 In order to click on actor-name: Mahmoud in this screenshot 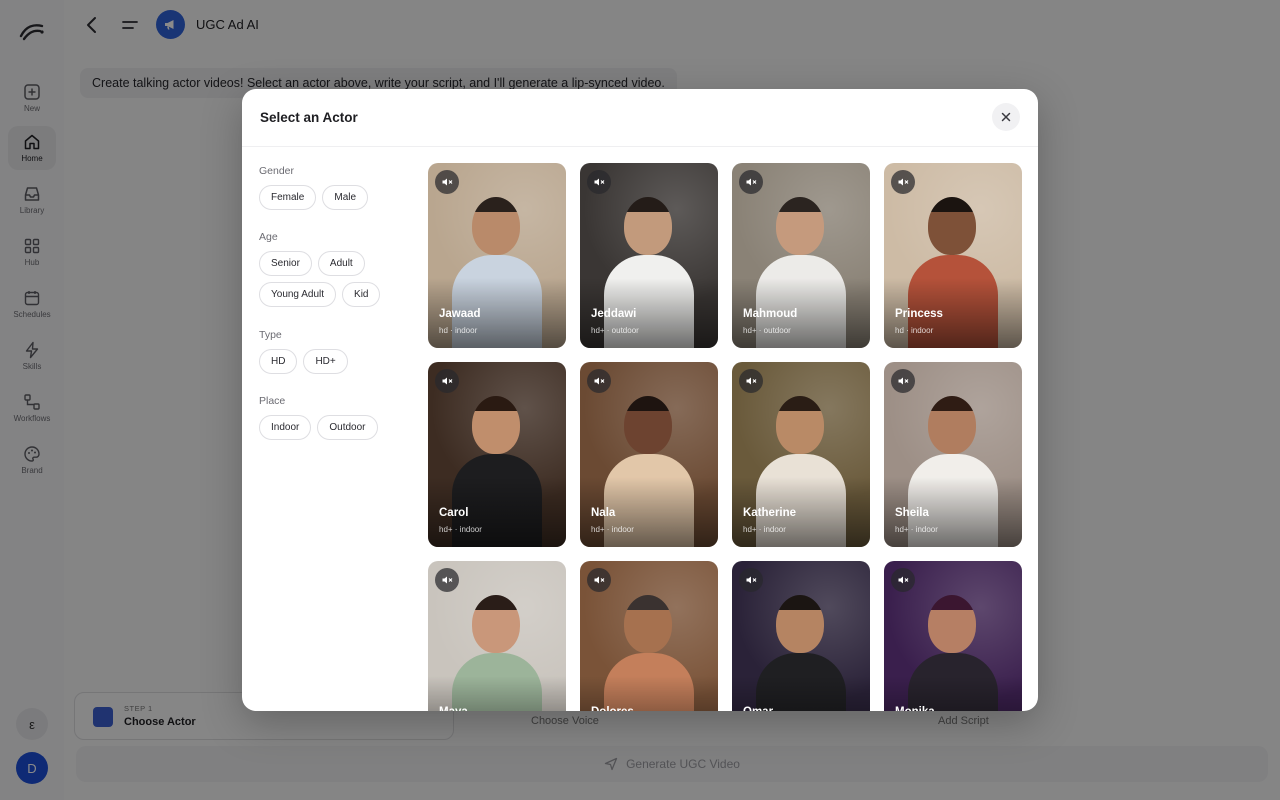, I will do `click(770, 314)`.